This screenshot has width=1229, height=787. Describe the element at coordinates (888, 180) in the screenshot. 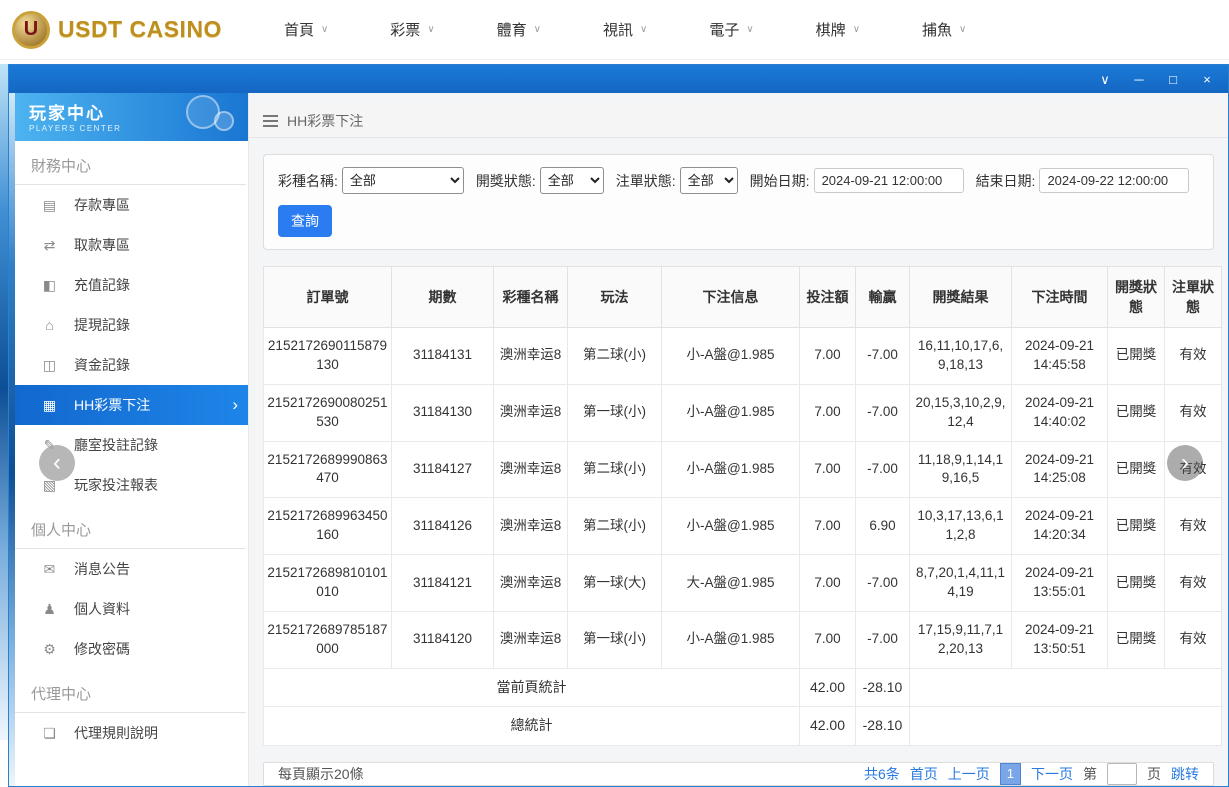

I see `start-date-input` at that location.